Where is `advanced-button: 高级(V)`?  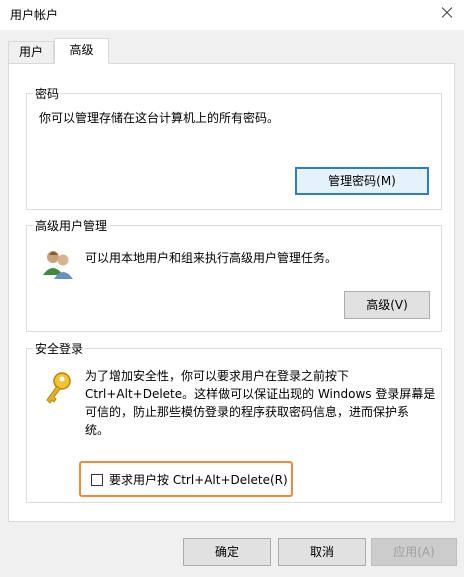
advanced-button: 高级(V) is located at coordinates (387, 305).